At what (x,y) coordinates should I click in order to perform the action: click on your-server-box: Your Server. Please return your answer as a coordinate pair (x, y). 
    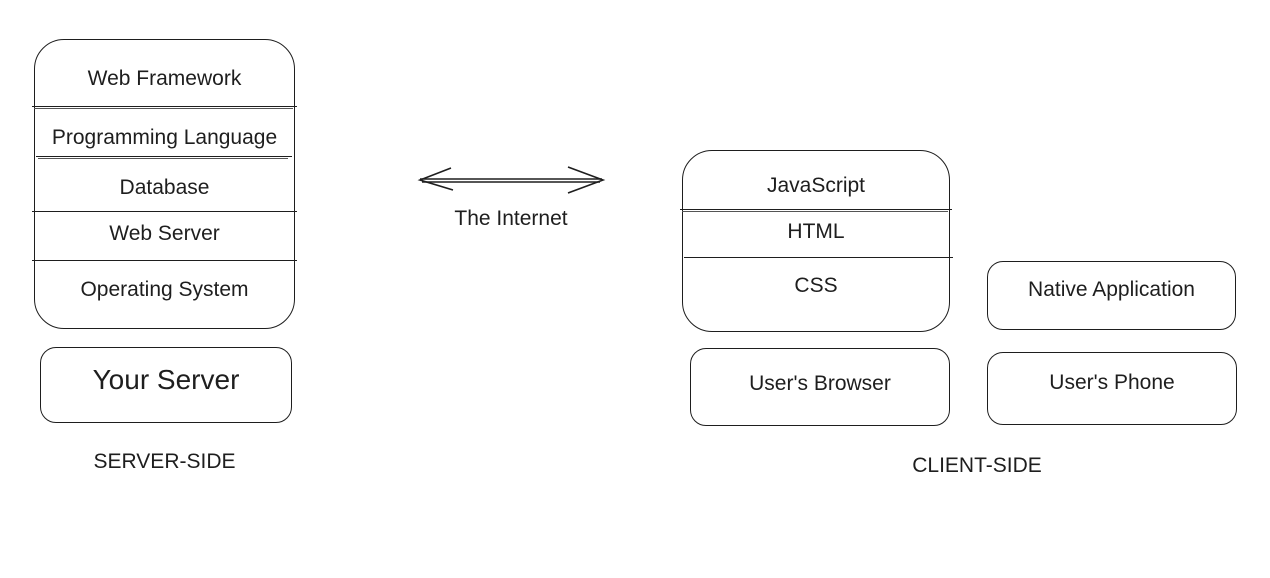
    Looking at the image, I should click on (166, 385).